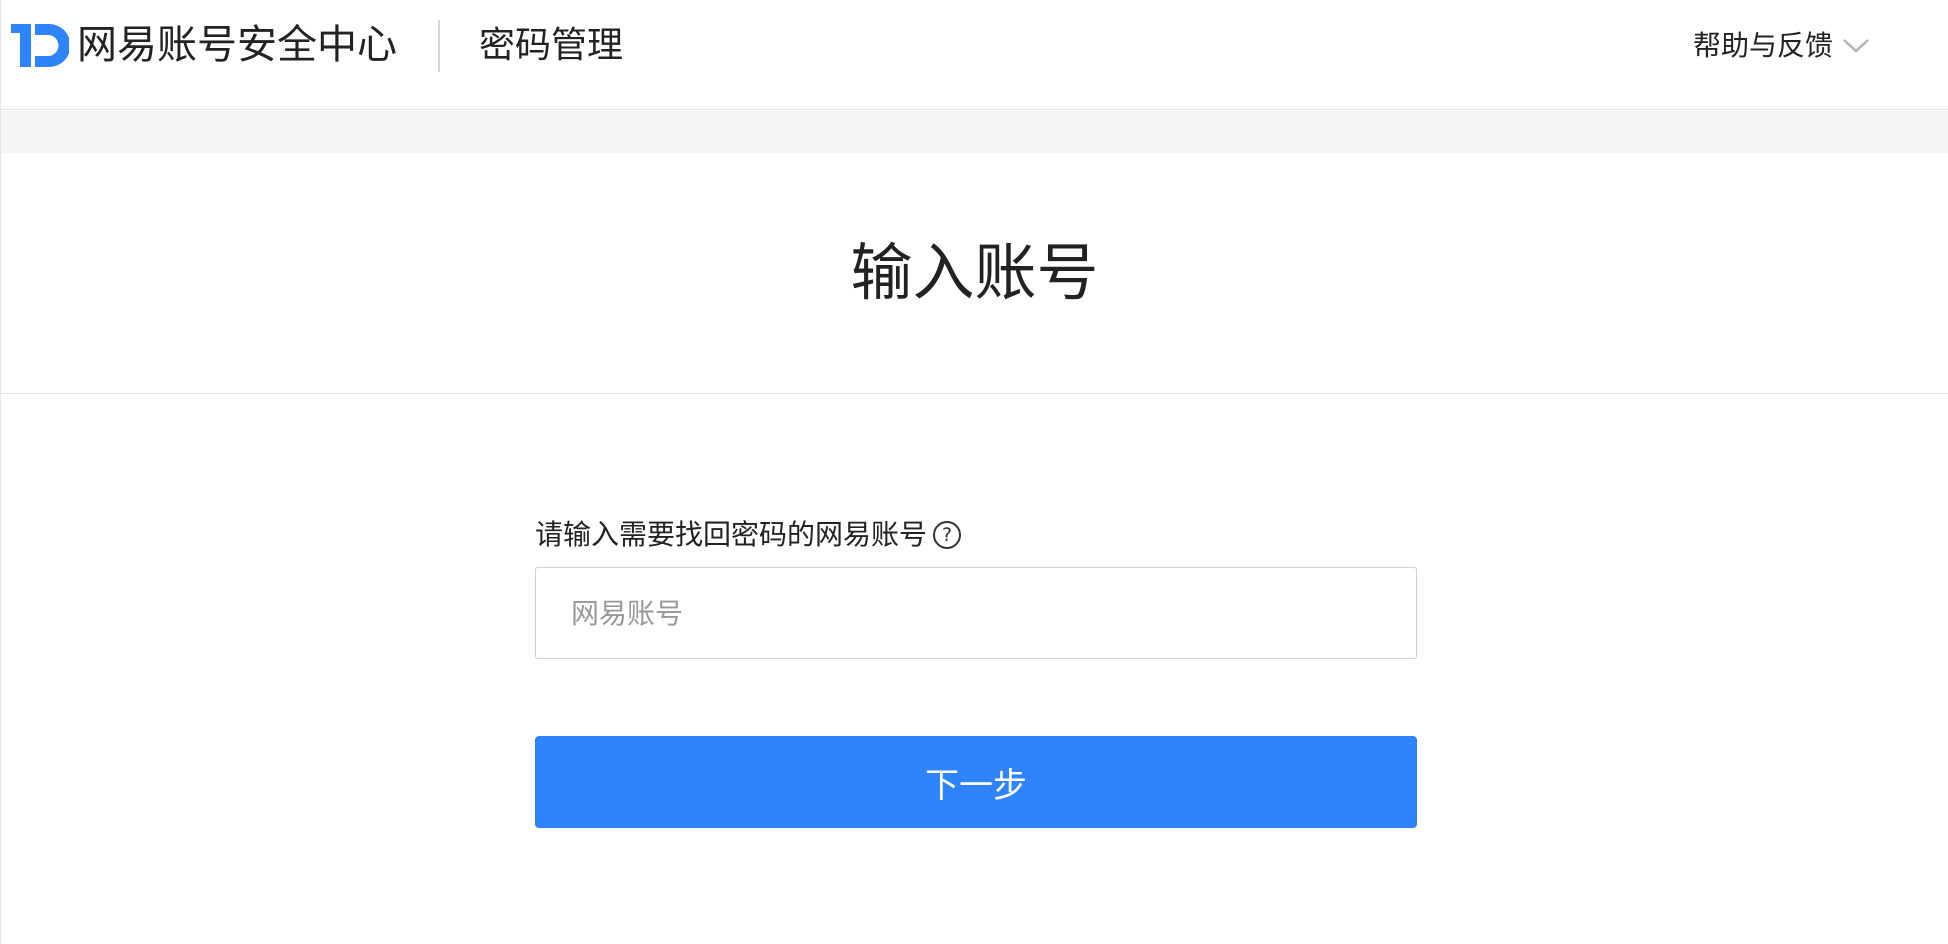  Describe the element at coordinates (947, 535) in the screenshot. I see `question-circle-icon: ?` at that location.